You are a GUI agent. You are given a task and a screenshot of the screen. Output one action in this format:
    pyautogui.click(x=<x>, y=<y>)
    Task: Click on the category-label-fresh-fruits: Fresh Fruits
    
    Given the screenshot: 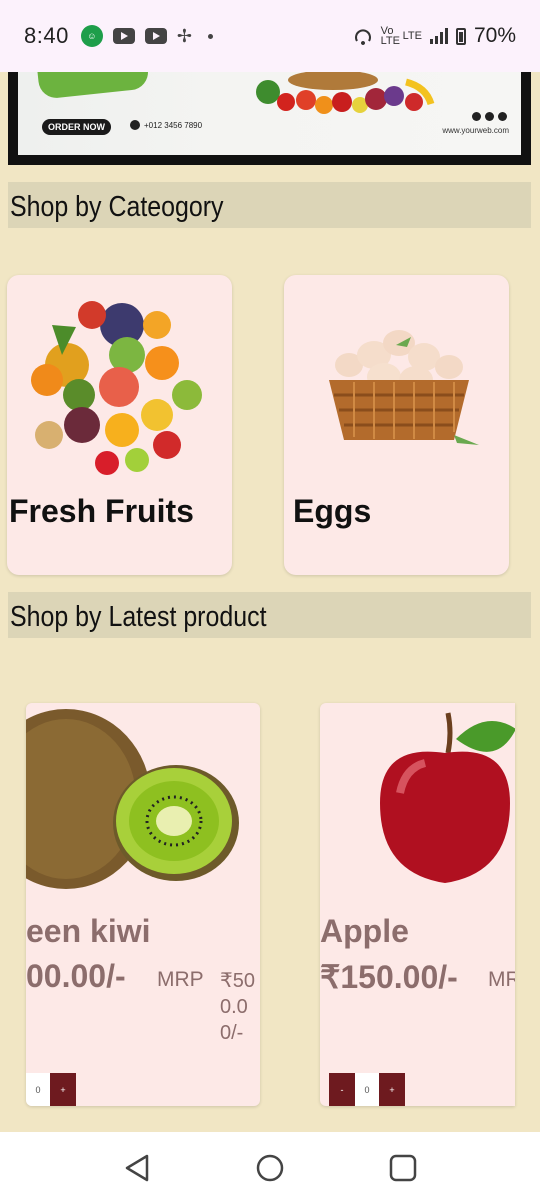 What is the action you would take?
    pyautogui.click(x=101, y=511)
    